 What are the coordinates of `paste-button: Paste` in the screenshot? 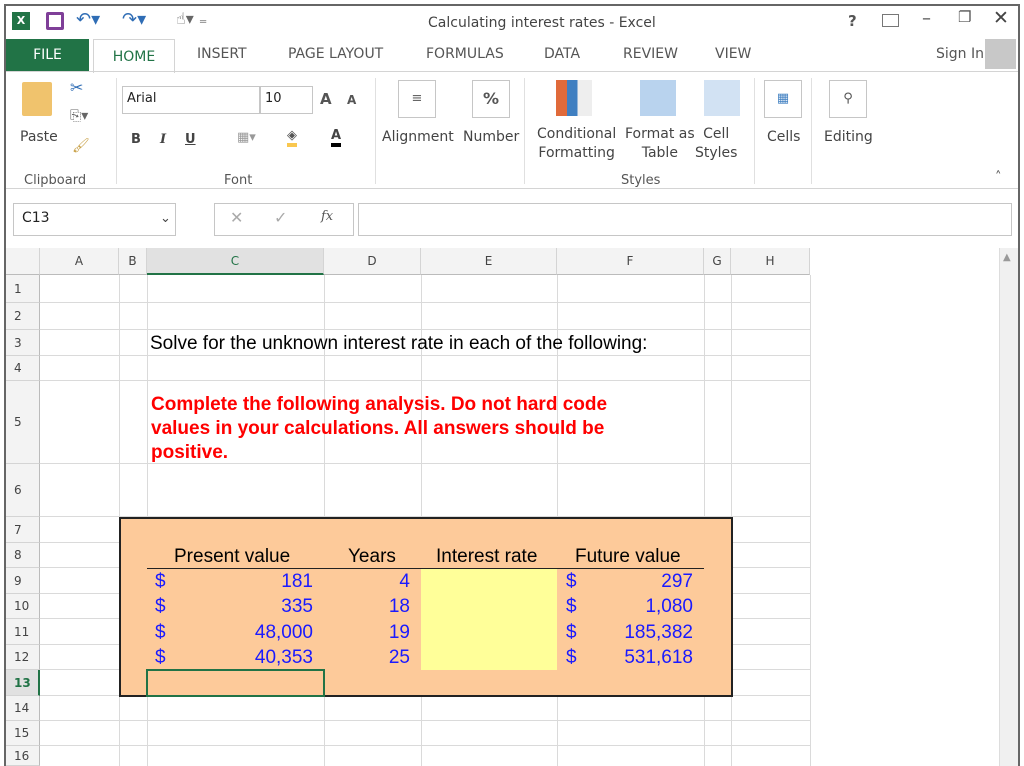 It's located at (39, 137).